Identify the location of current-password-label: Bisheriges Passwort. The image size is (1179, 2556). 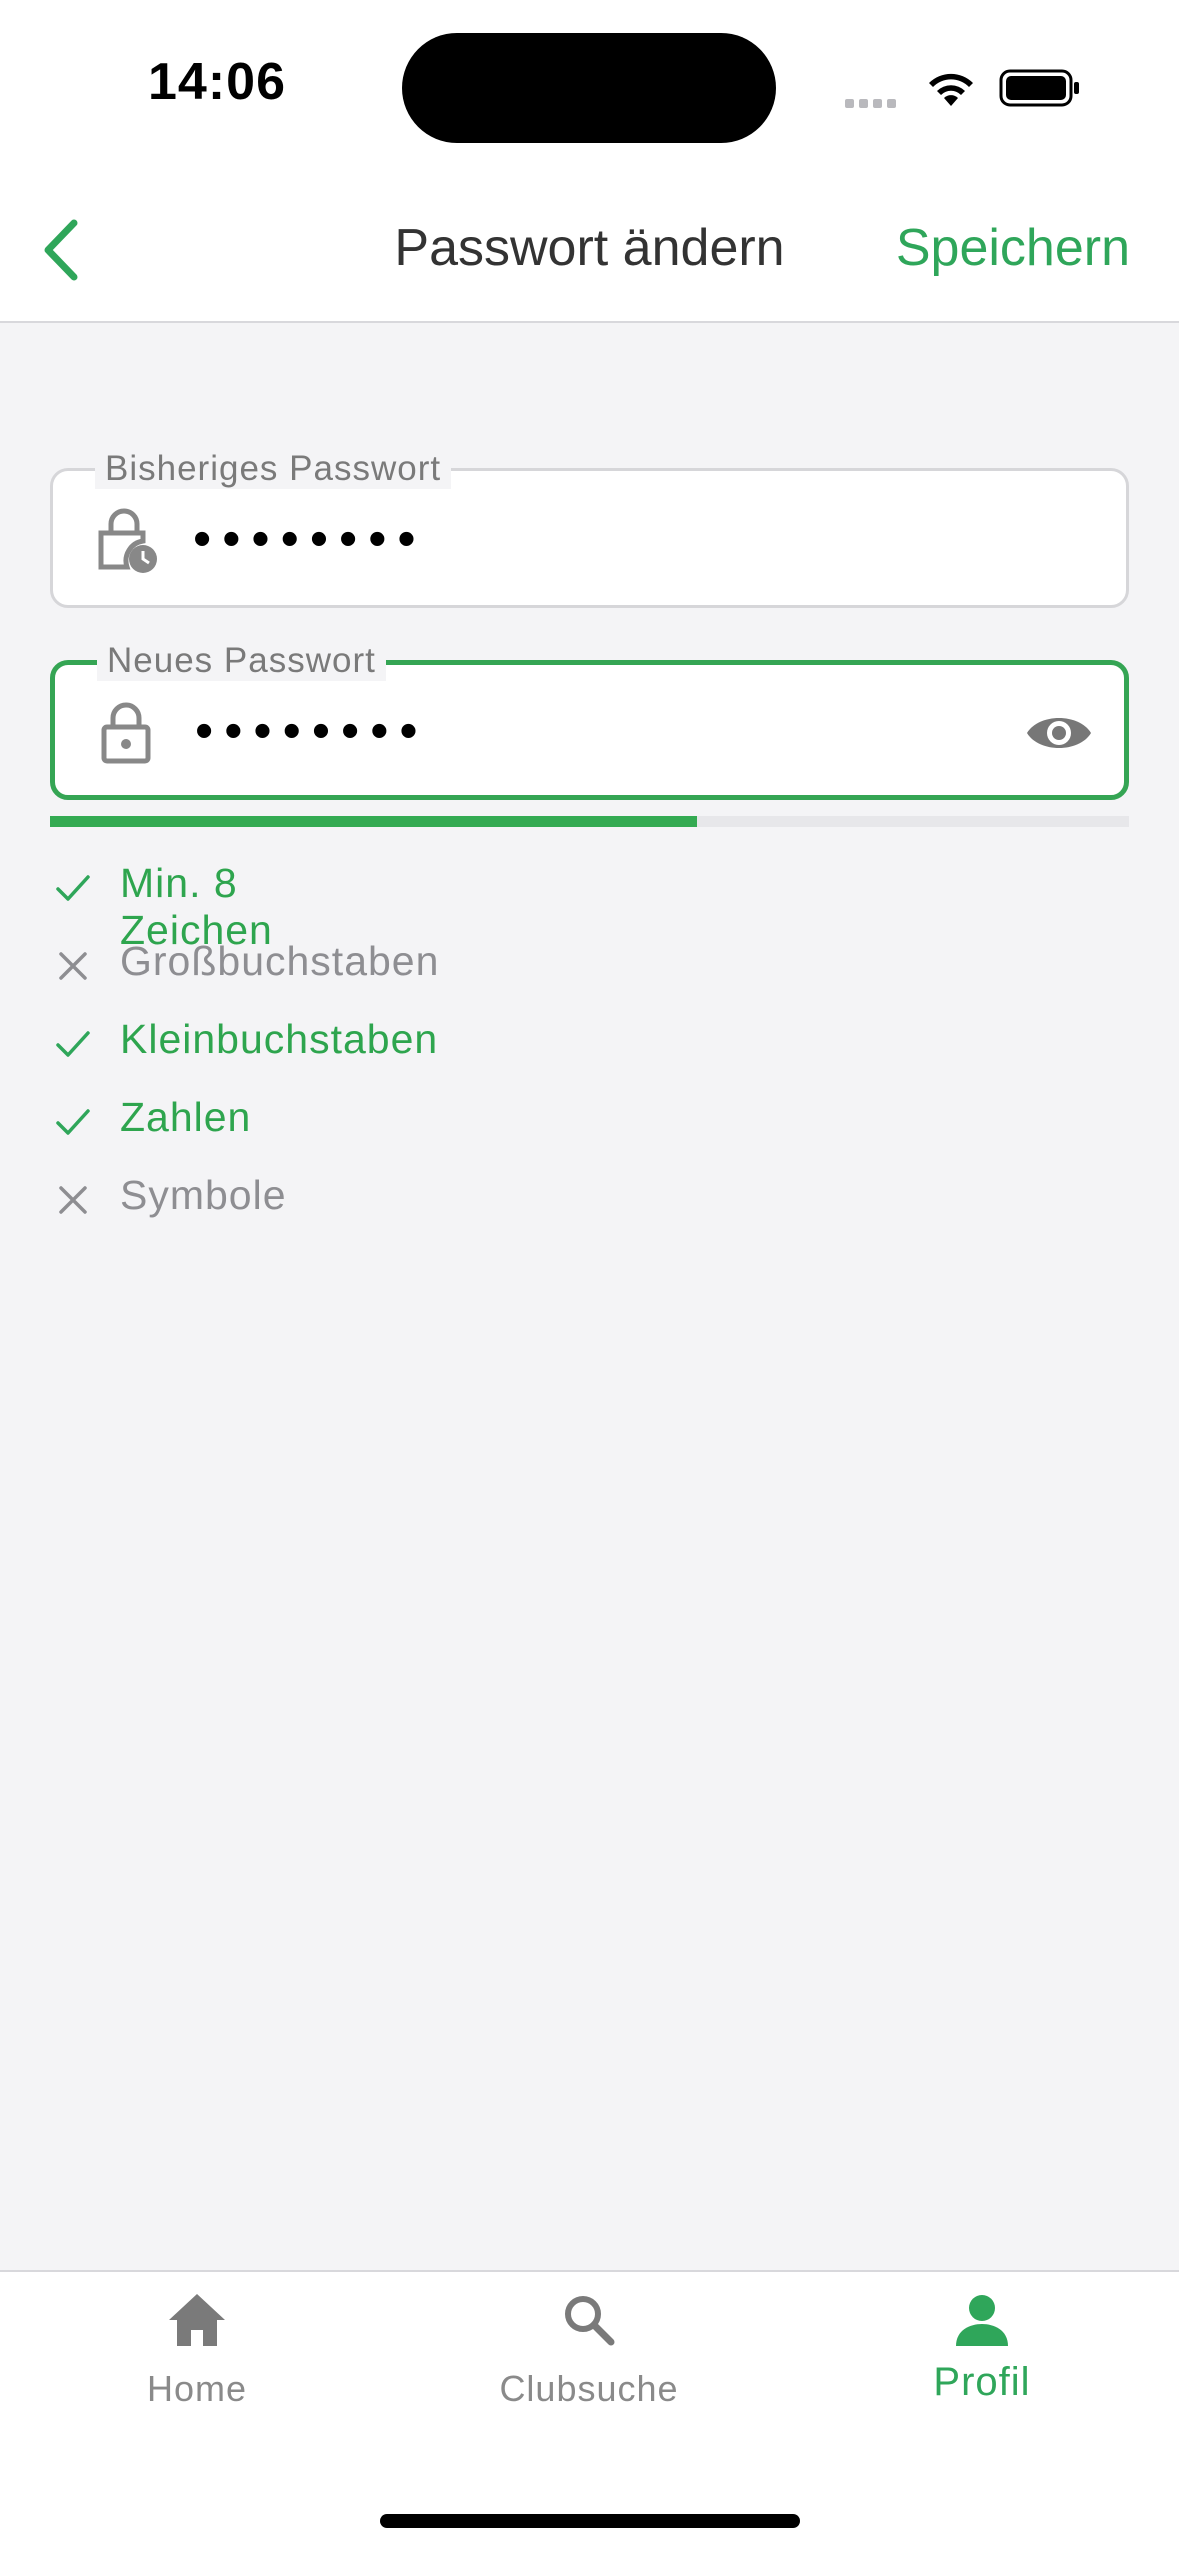
(273, 469).